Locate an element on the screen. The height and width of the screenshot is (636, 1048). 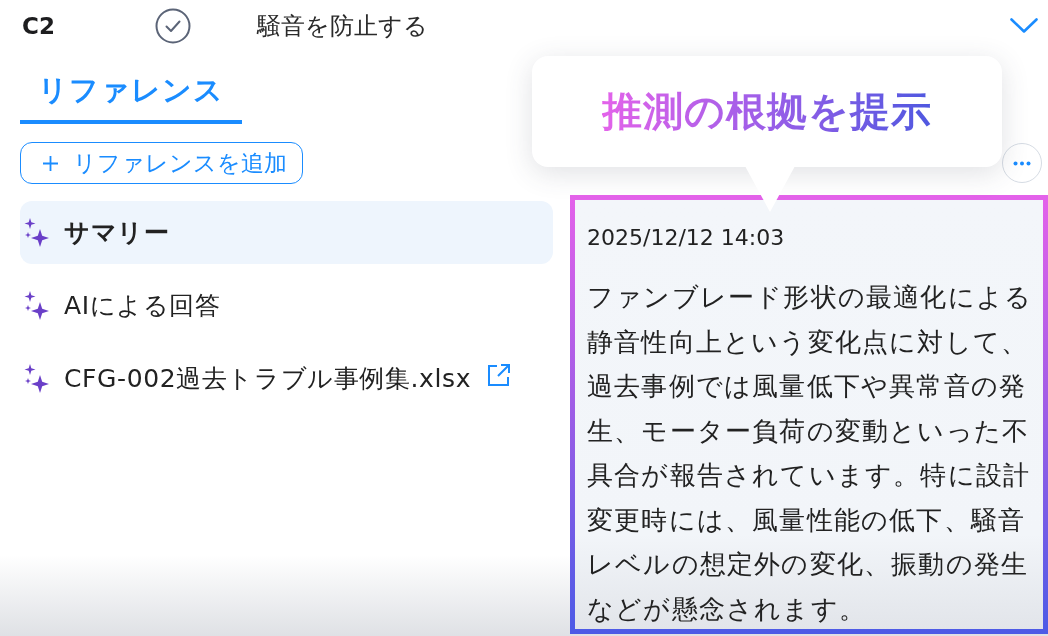
plus-icon is located at coordinates (50, 163).